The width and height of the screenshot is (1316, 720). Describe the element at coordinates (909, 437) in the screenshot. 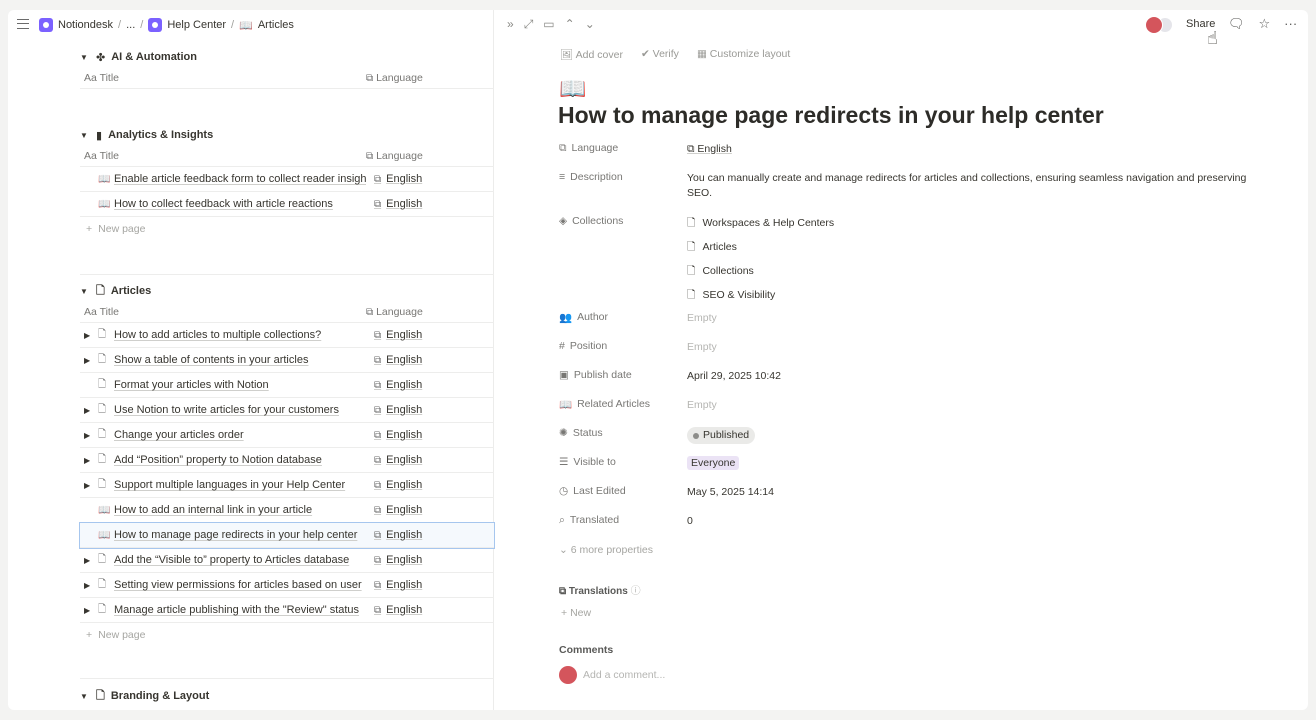

I see `prop-status: ✺ Status Published` at that location.